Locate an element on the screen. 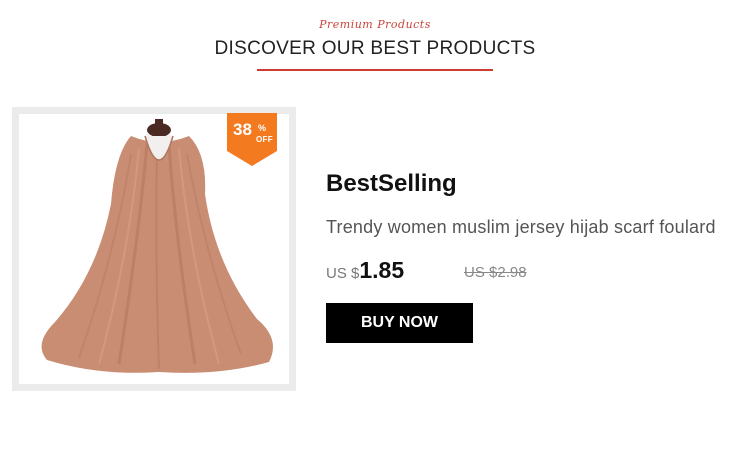  currency-label: US $ is located at coordinates (343, 273).